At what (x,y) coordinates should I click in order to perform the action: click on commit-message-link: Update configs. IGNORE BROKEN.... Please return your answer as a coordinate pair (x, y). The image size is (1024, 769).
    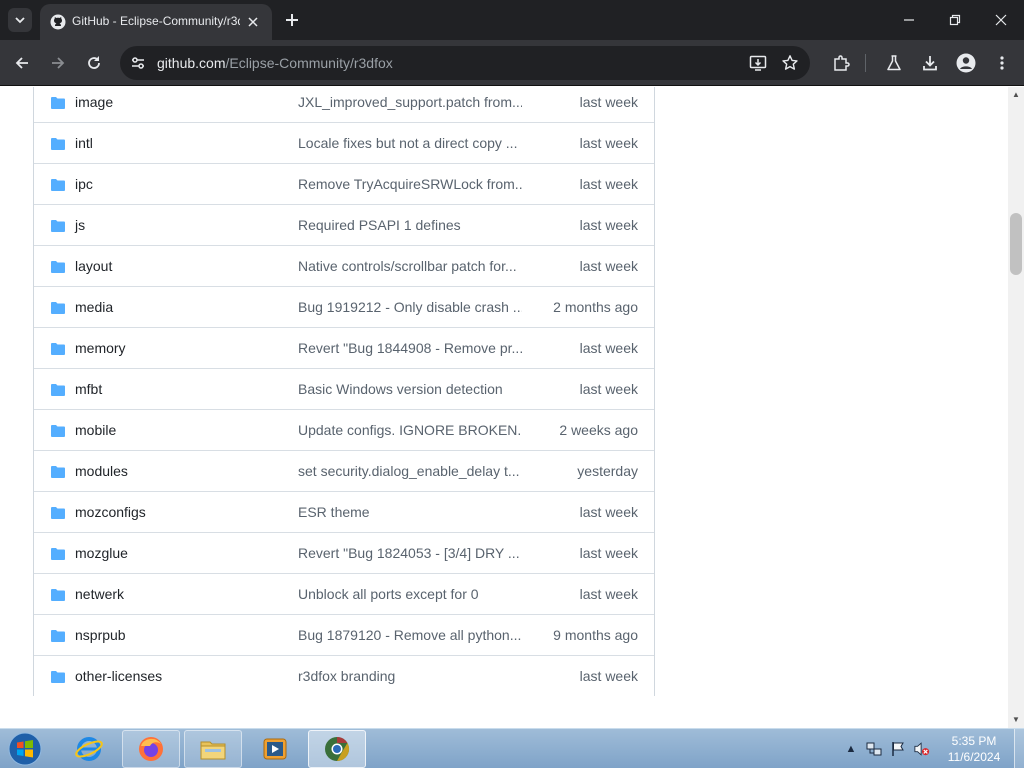
    Looking at the image, I should click on (410, 430).